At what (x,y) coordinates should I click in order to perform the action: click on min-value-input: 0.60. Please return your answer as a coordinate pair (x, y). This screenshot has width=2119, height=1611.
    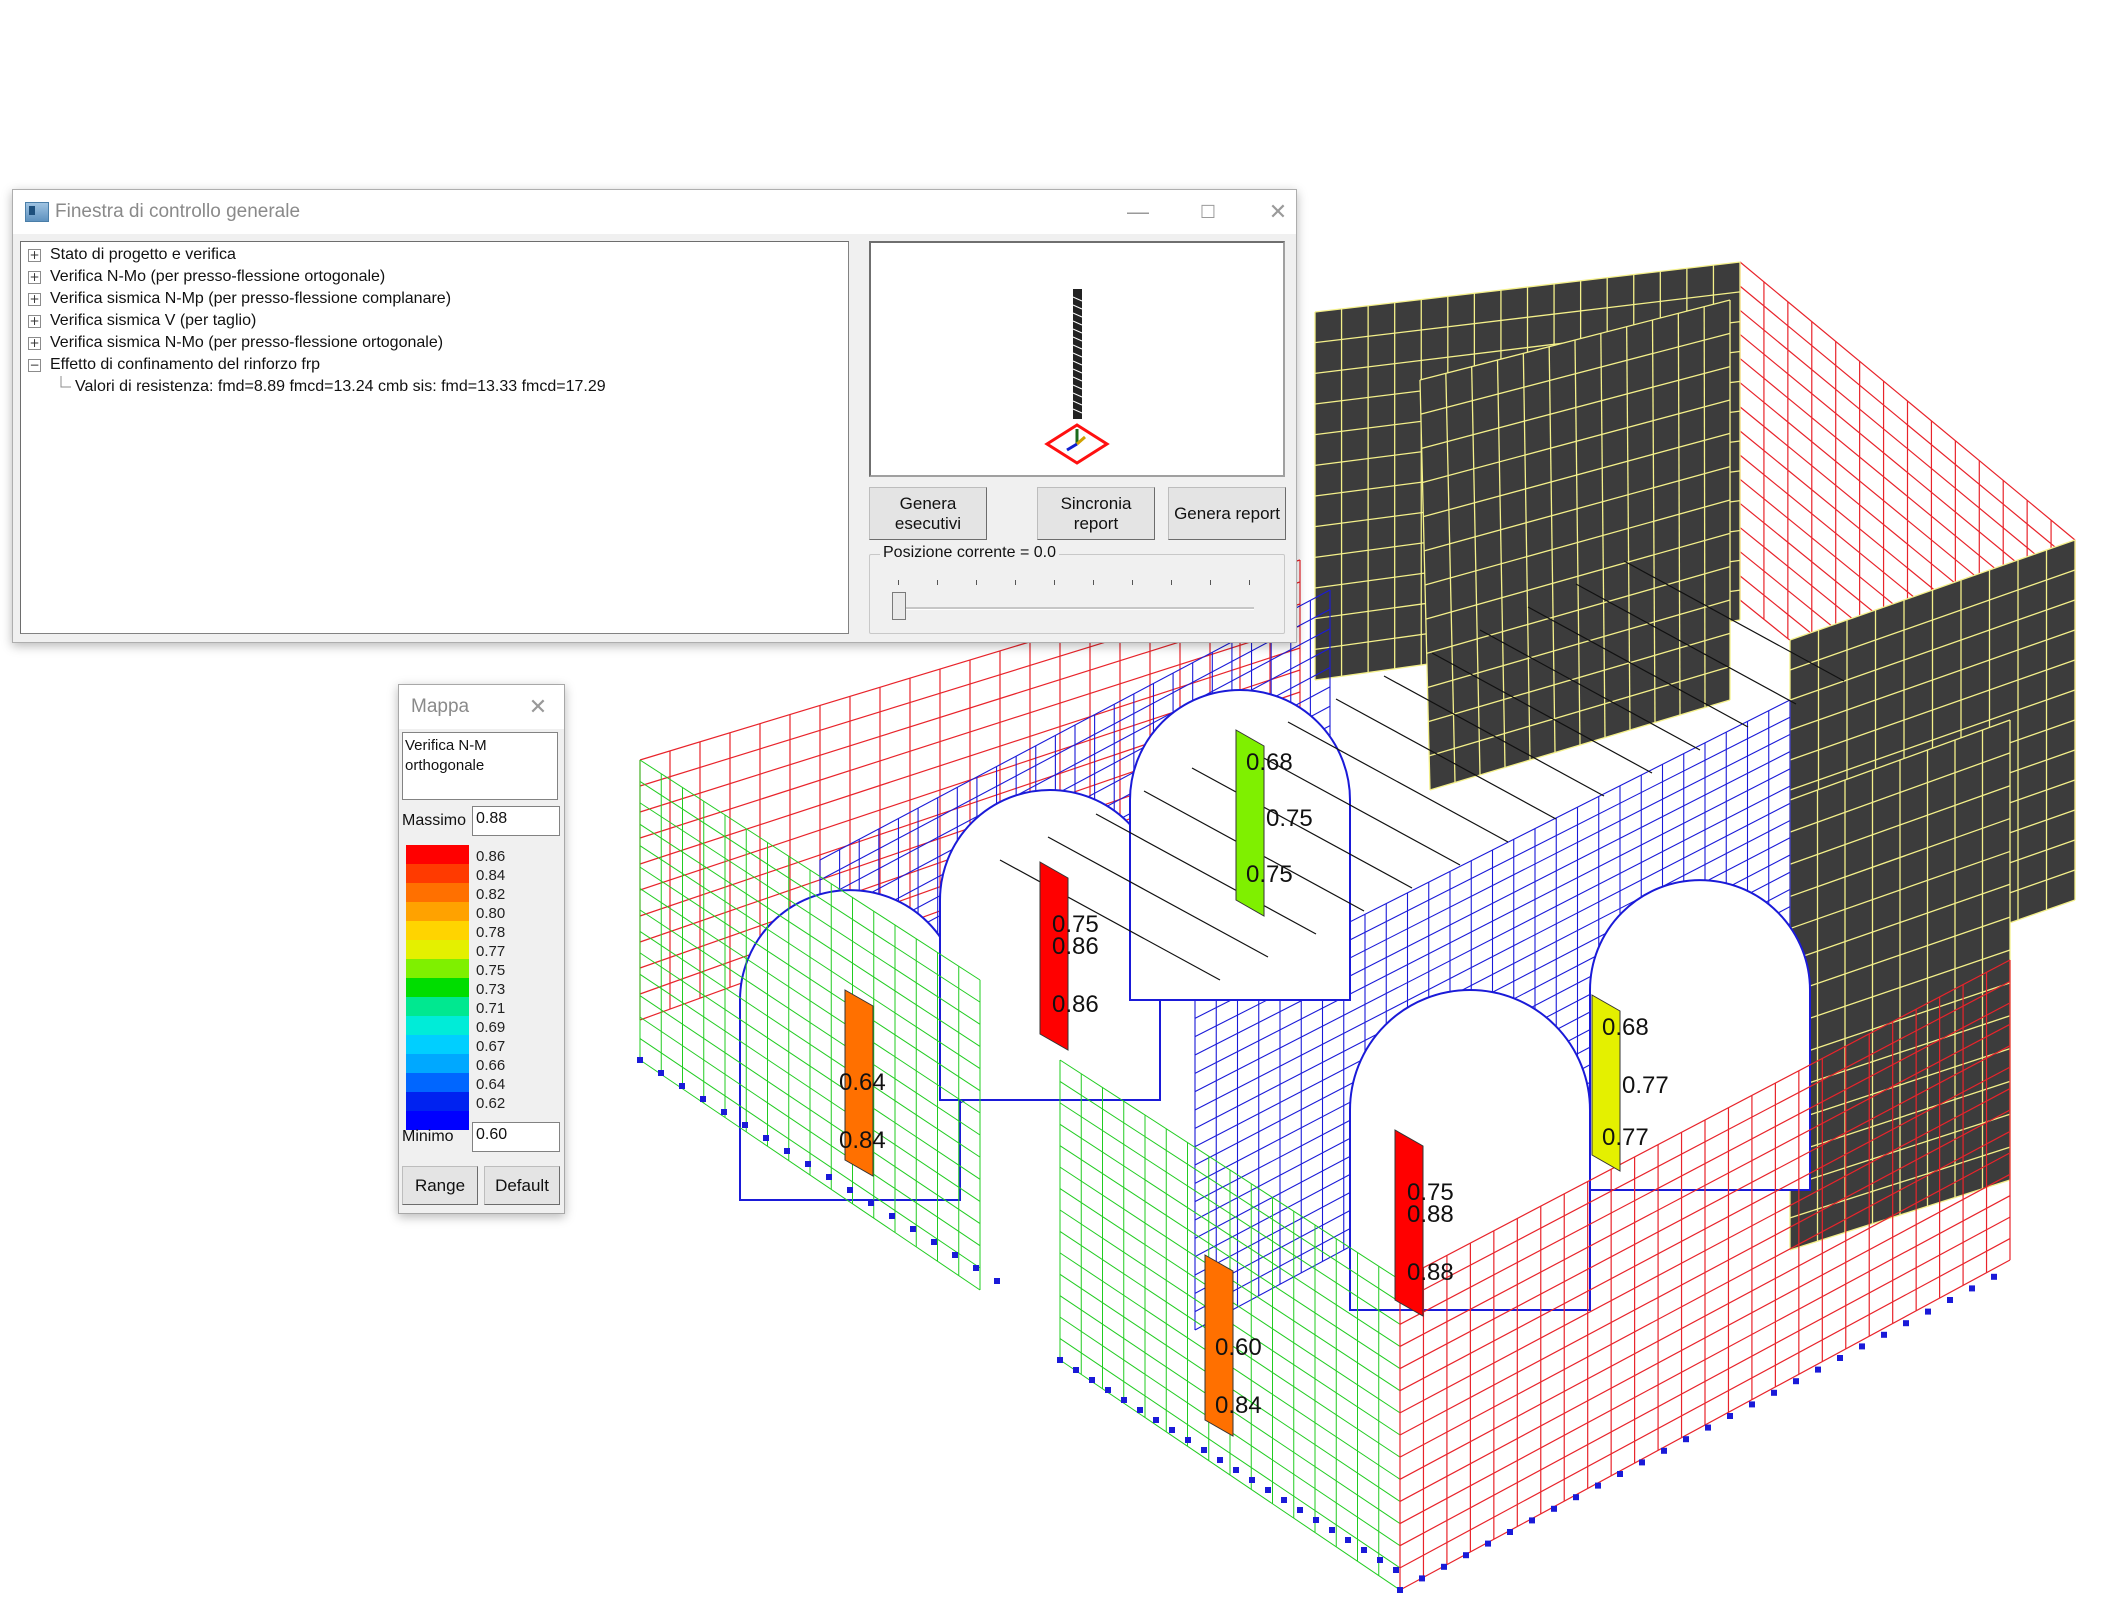
    Looking at the image, I should click on (516, 1137).